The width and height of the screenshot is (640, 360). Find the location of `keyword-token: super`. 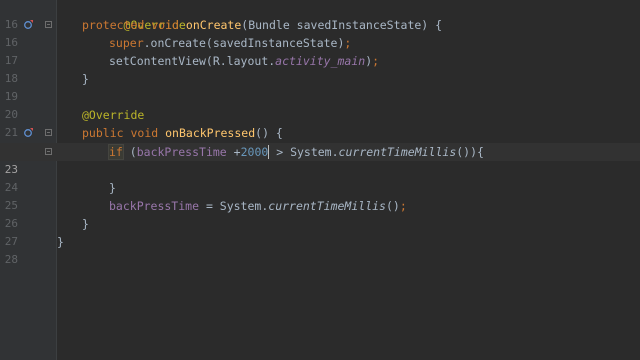

keyword-token: super is located at coordinates (126, 43).